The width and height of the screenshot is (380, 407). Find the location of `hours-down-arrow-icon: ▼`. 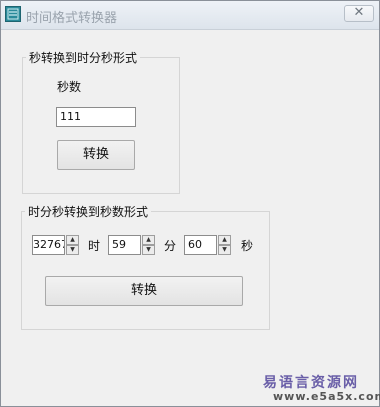

hours-down-arrow-icon: ▼ is located at coordinates (72, 250).